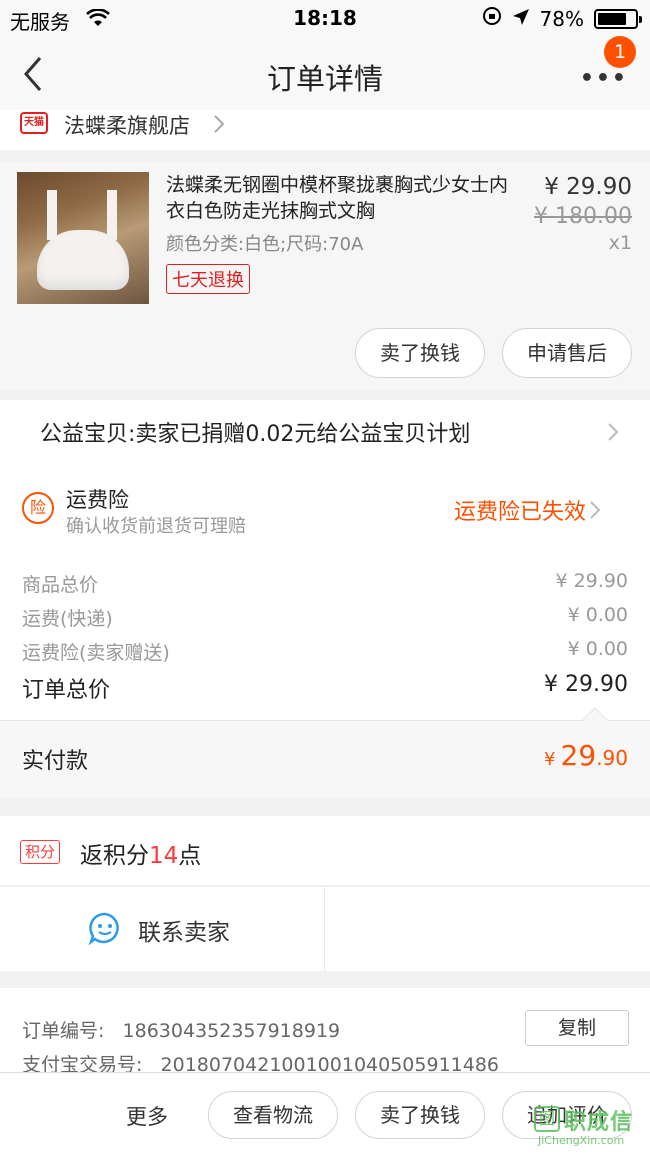 This screenshot has width=650, height=1156. I want to click on cost-label: 运费险(卖家赠送), so click(96, 653).